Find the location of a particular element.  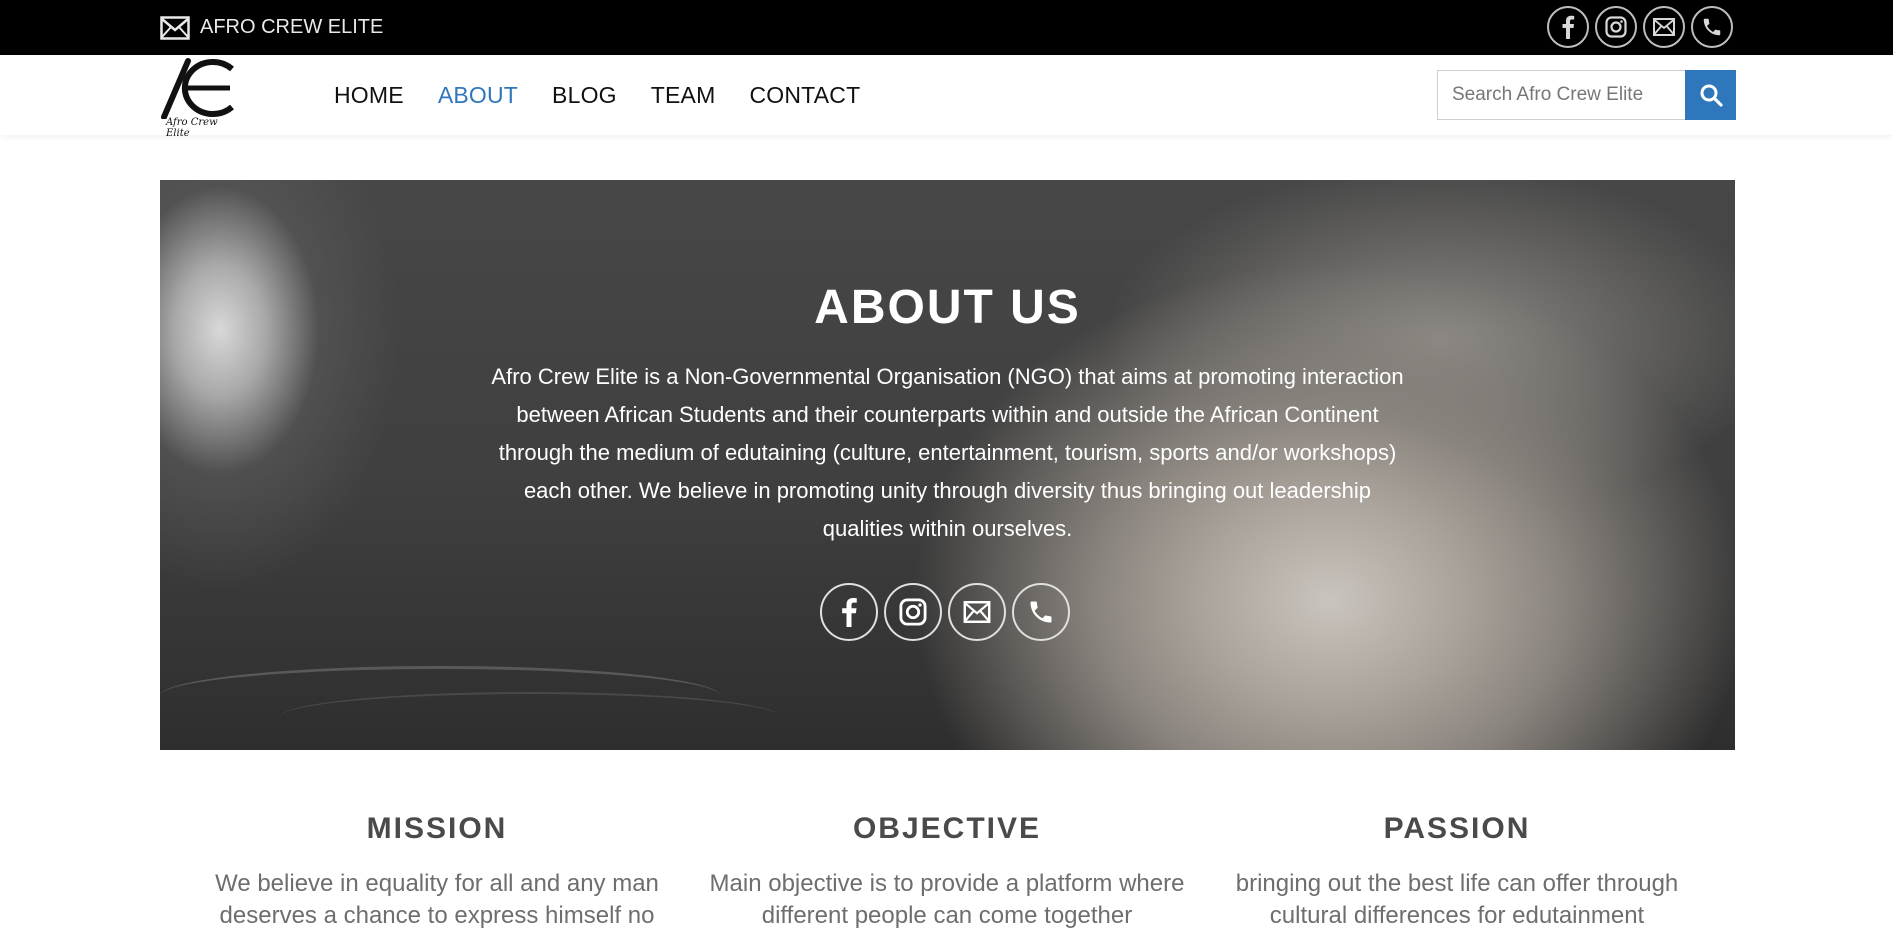

nav-home: HOME is located at coordinates (369, 95).